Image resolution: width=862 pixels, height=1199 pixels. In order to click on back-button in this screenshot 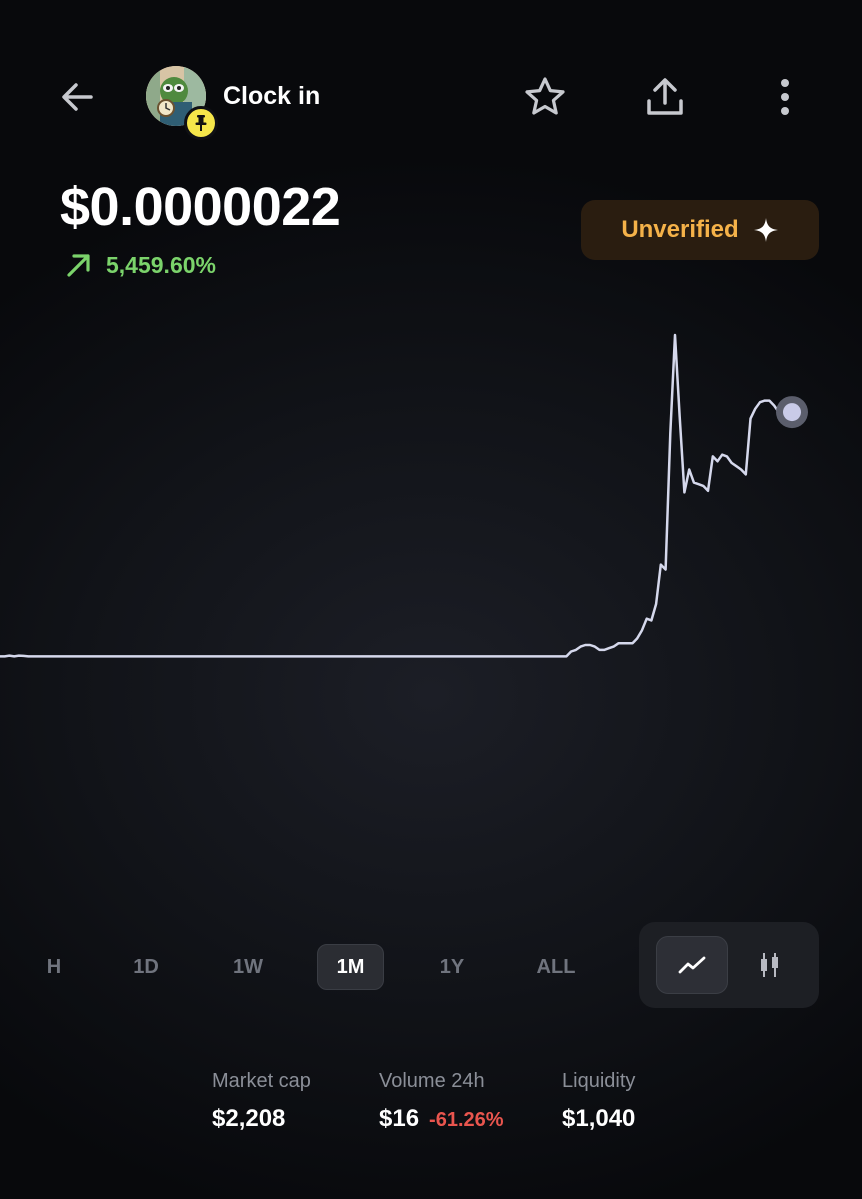, I will do `click(77, 97)`.